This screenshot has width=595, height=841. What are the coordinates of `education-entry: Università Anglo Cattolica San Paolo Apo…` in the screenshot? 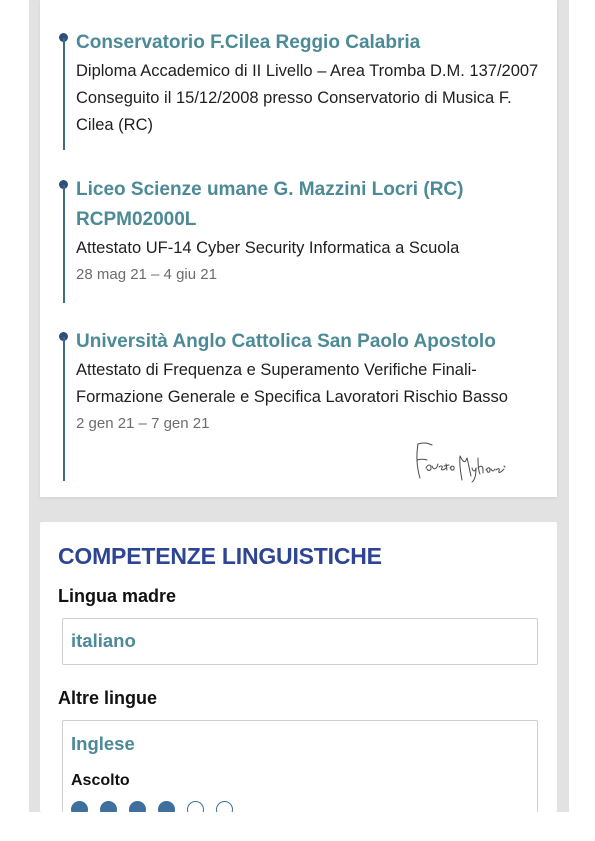 It's located at (311, 381).